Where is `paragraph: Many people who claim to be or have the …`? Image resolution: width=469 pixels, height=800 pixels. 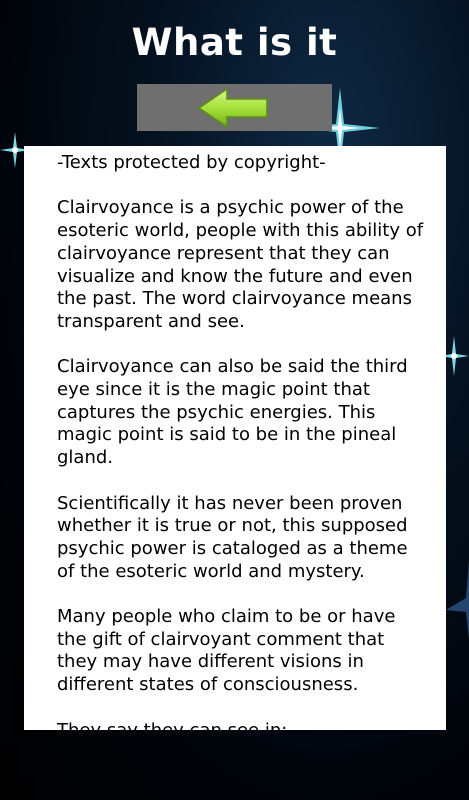
paragraph: Many people who claim to be or have the … is located at coordinates (226, 651).